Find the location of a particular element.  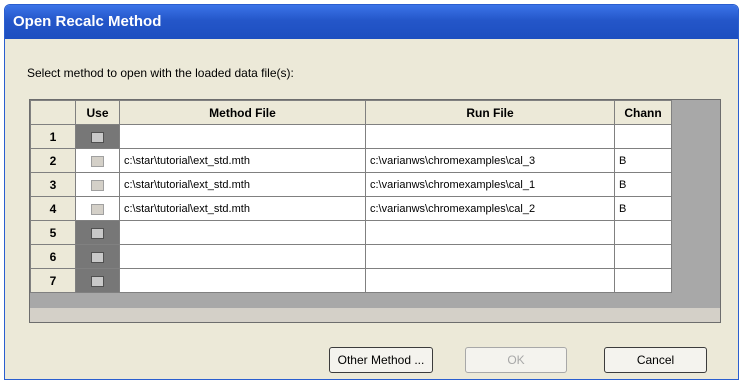

row-number: 2 is located at coordinates (53, 160).